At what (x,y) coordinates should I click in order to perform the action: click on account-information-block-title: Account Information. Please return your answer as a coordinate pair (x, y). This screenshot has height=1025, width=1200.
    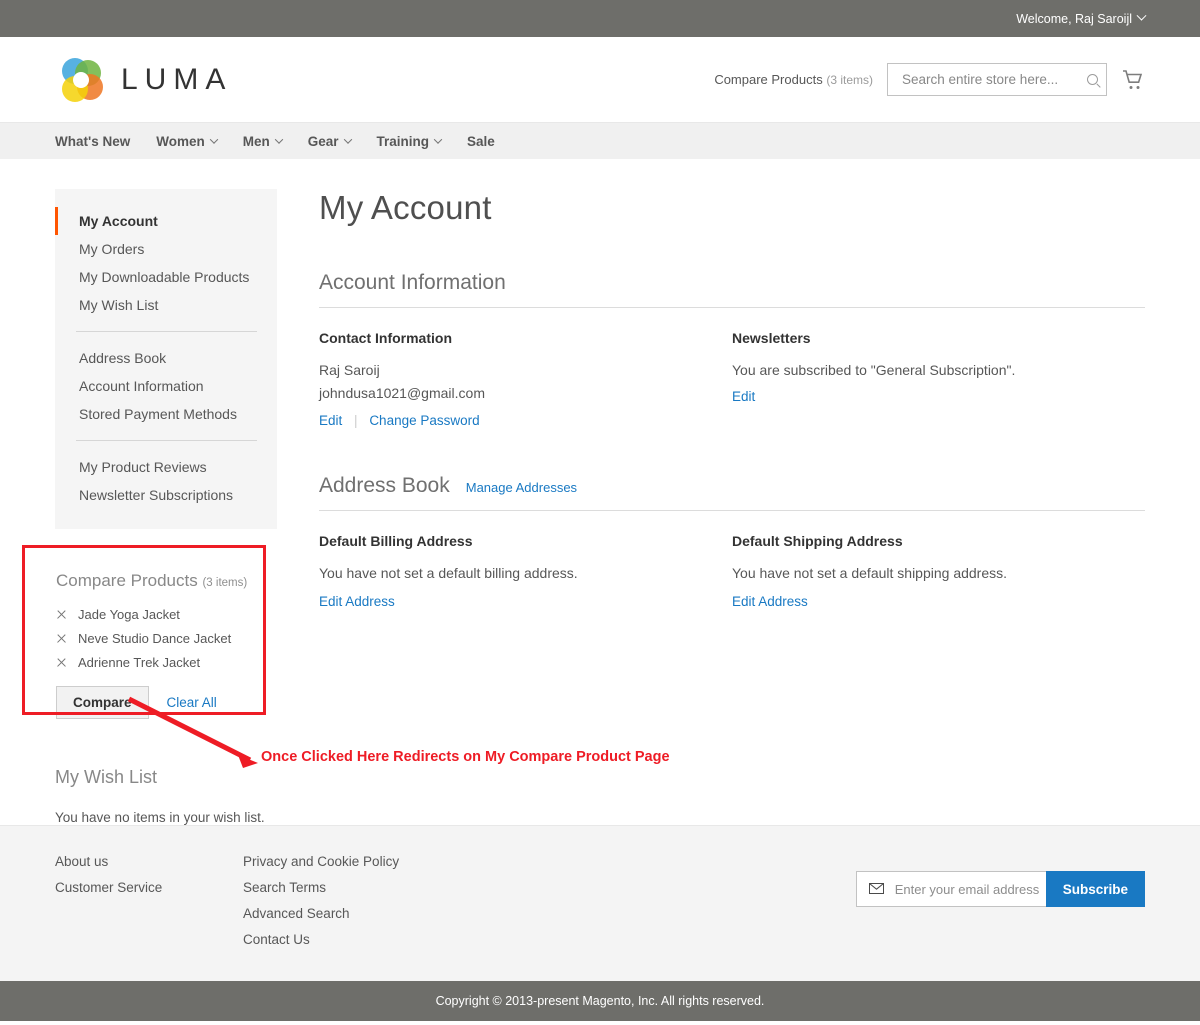
    Looking at the image, I should click on (732, 289).